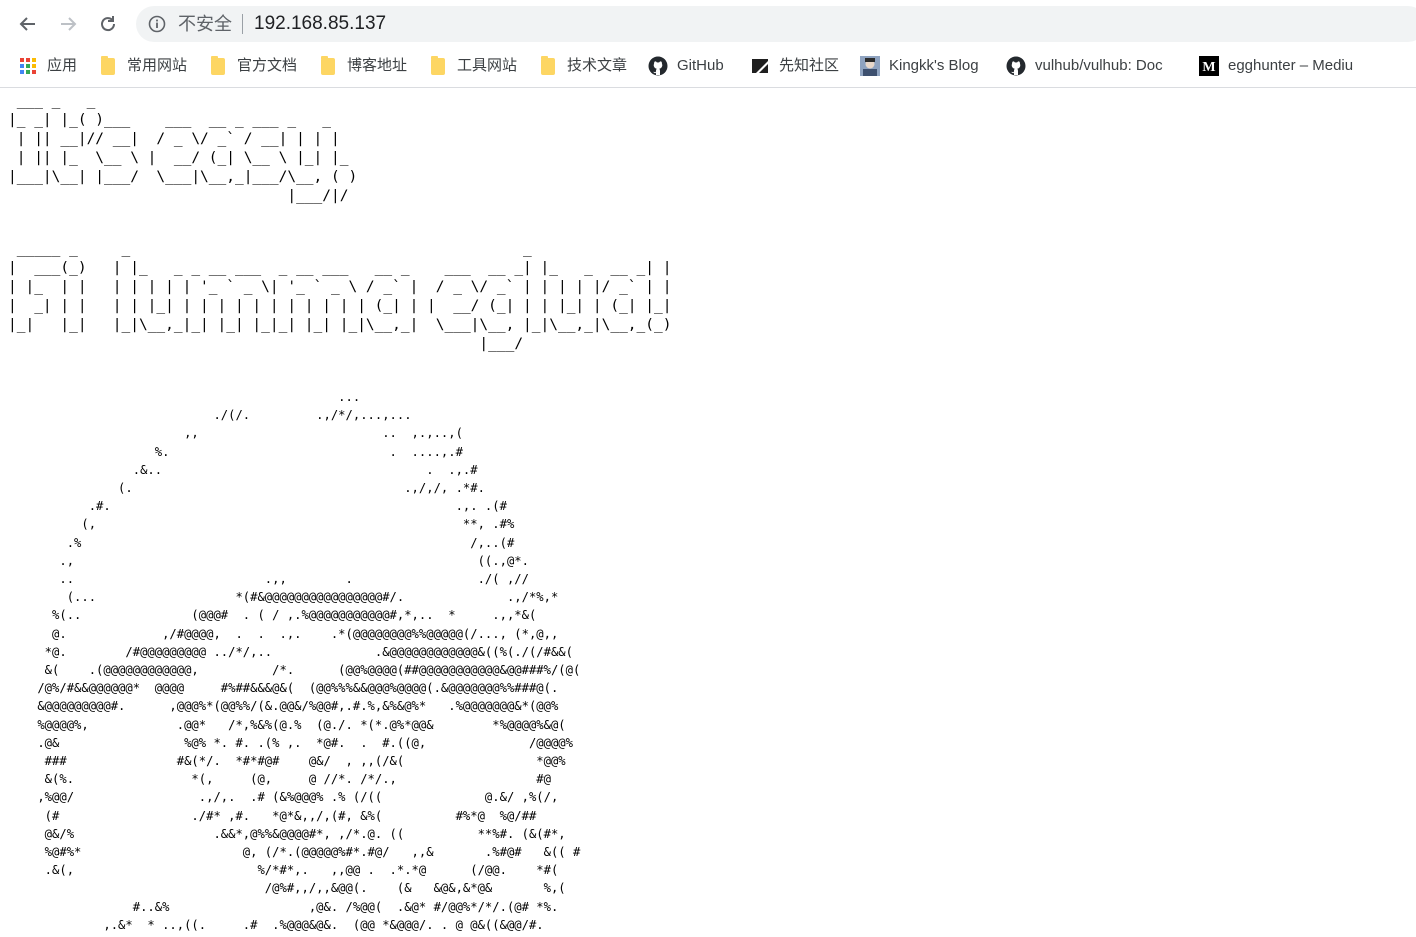 This screenshot has height=937, width=1416. I want to click on bookmark-label: 官方文档, so click(267, 65).